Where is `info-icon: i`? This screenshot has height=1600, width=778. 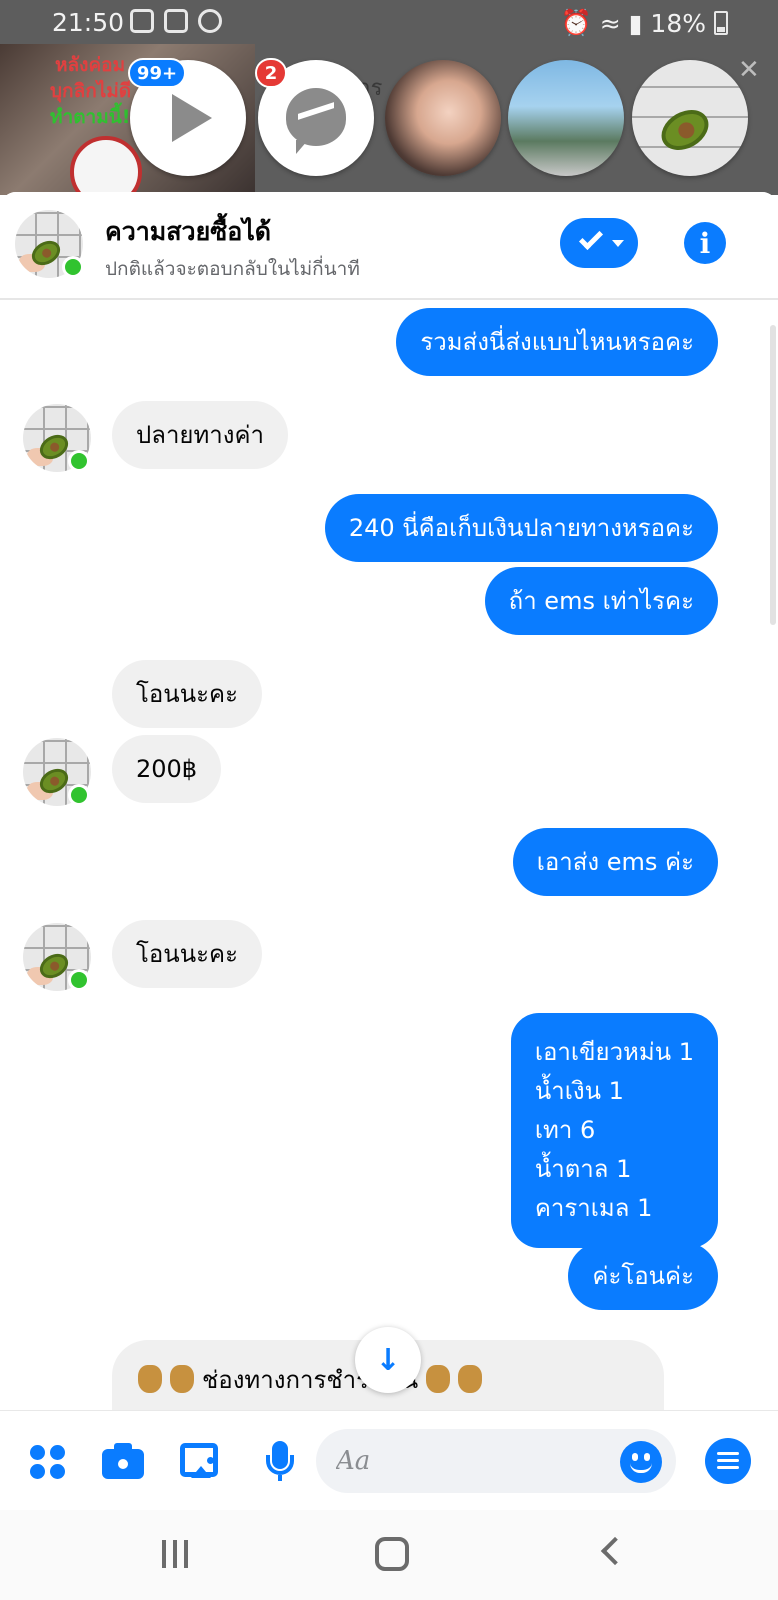
info-icon: i is located at coordinates (705, 243).